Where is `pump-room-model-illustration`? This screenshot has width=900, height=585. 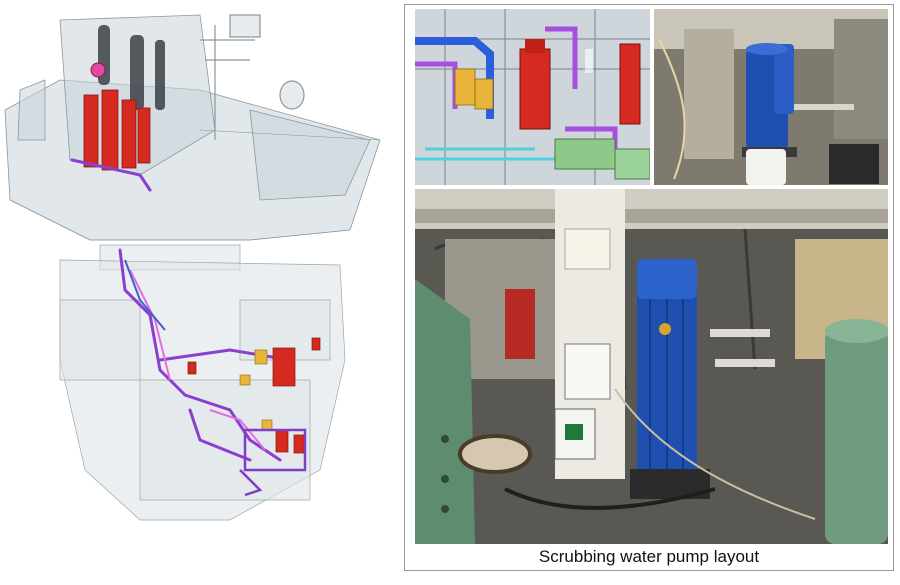 pump-room-model-illustration is located at coordinates (532, 97).